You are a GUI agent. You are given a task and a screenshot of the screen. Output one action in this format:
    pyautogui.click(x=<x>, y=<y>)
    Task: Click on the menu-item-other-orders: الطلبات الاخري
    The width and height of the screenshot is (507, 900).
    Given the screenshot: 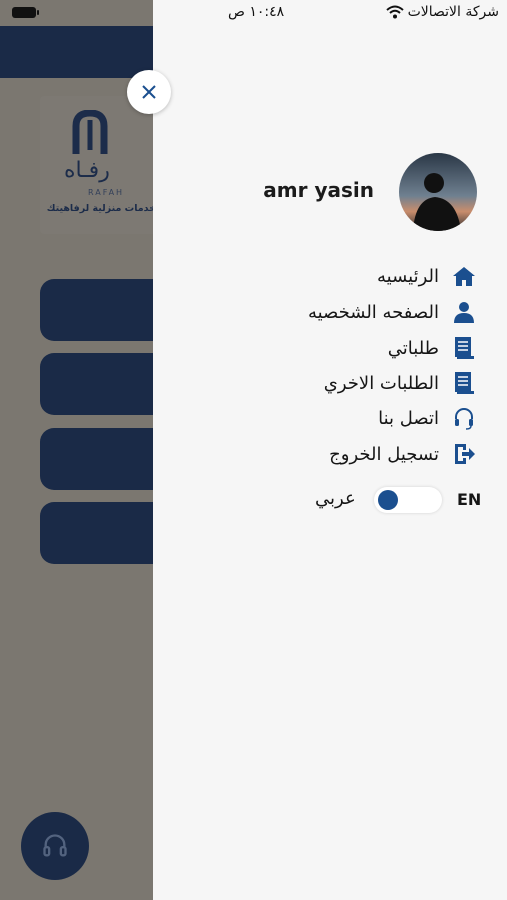 What is the action you would take?
    pyautogui.click(x=400, y=383)
    